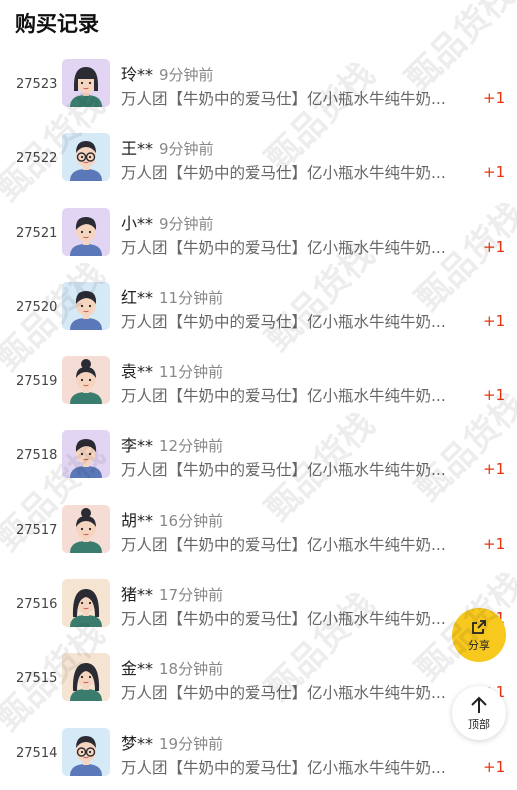  I want to click on back-to-top-button: 顶部, so click(479, 713).